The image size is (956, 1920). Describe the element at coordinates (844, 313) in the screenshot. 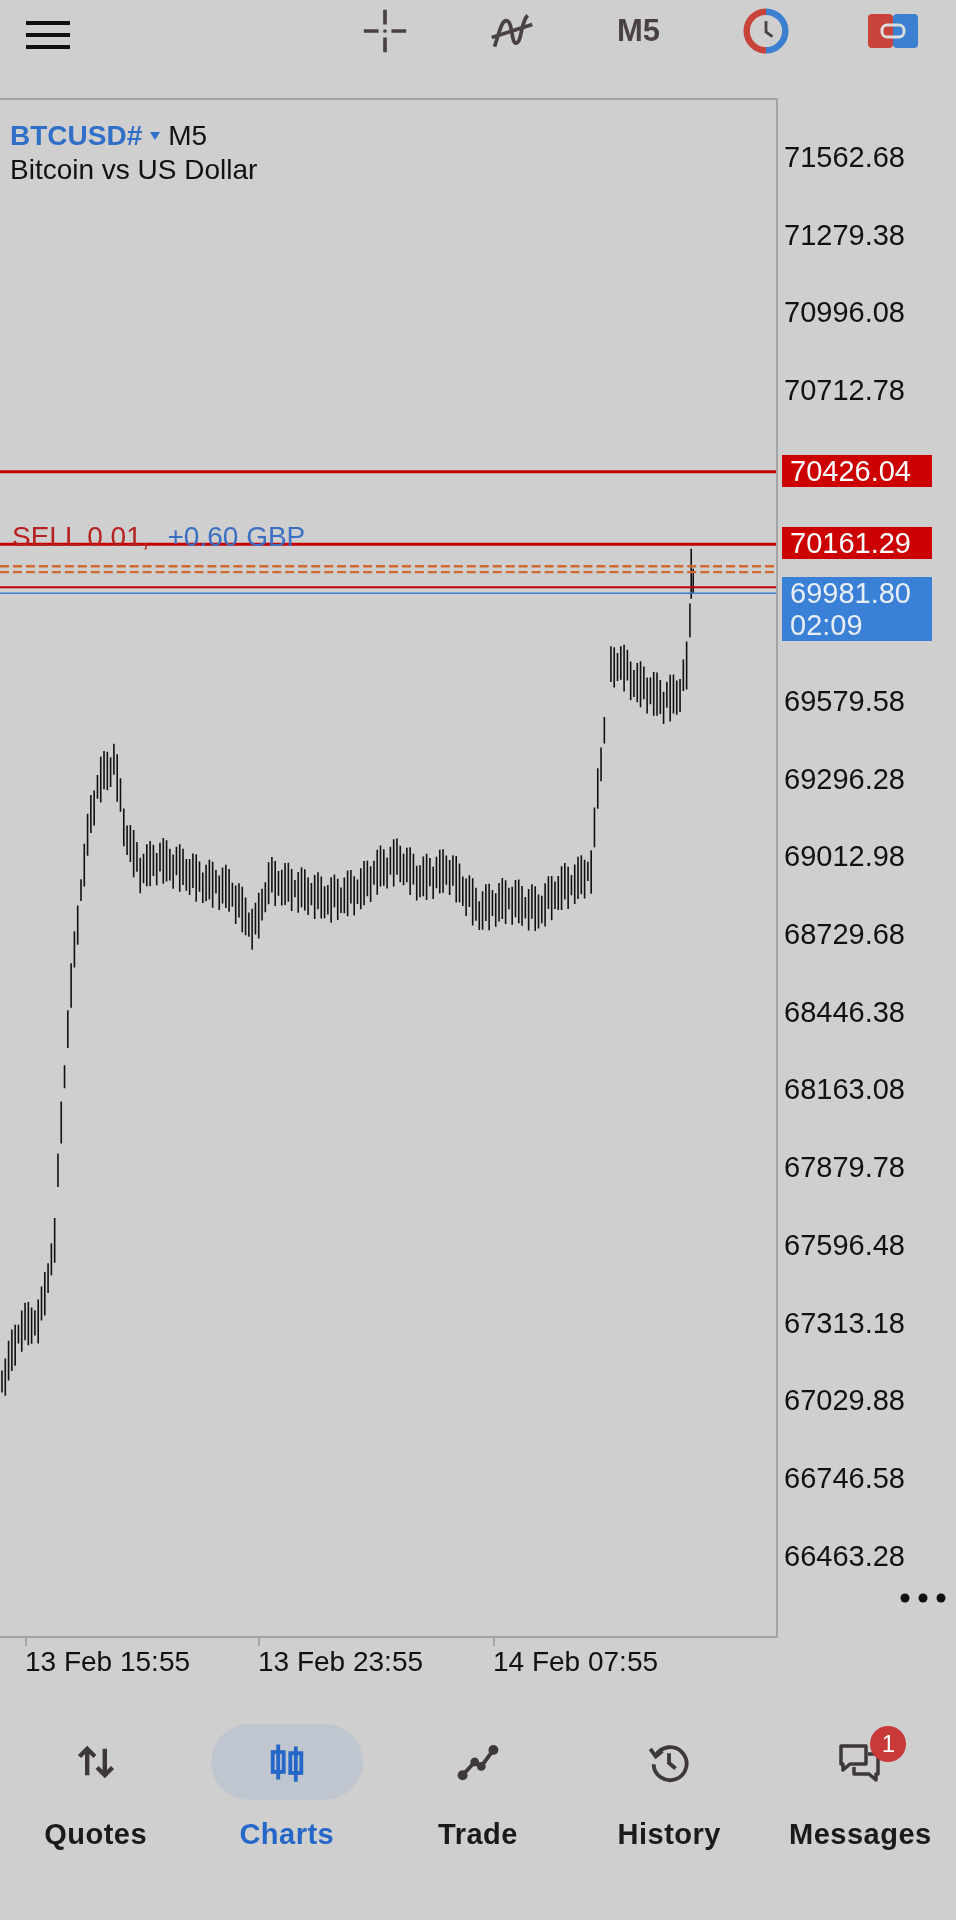

I see `price-axis-label: 70996.08` at that location.